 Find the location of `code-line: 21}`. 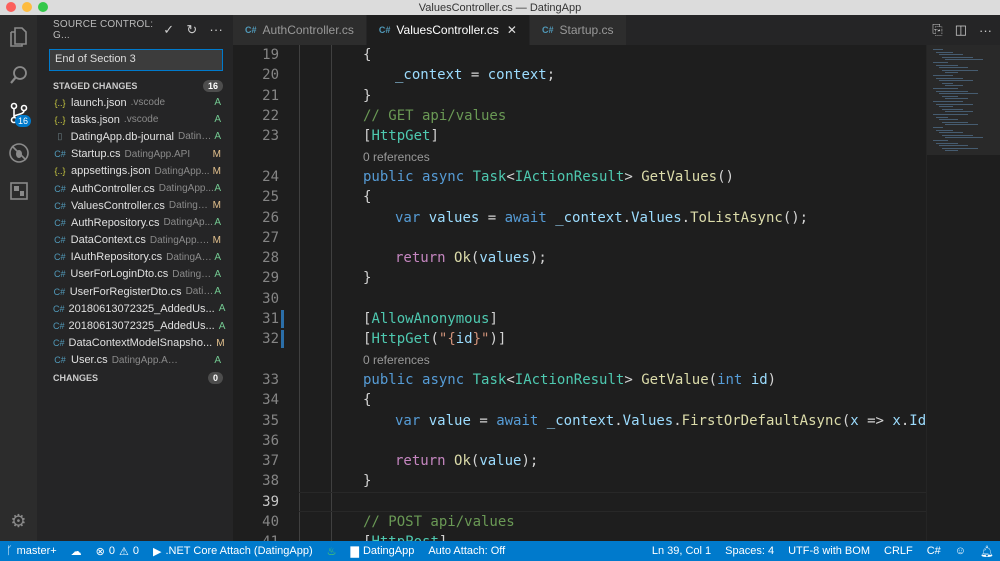

code-line: 21} is located at coordinates (579, 96).